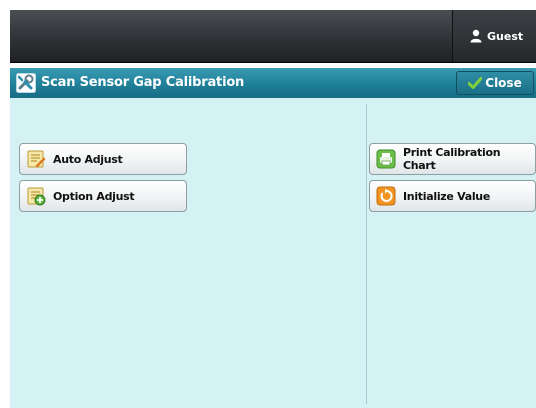 This screenshot has height=408, width=536. I want to click on close-button: Close, so click(495, 83).